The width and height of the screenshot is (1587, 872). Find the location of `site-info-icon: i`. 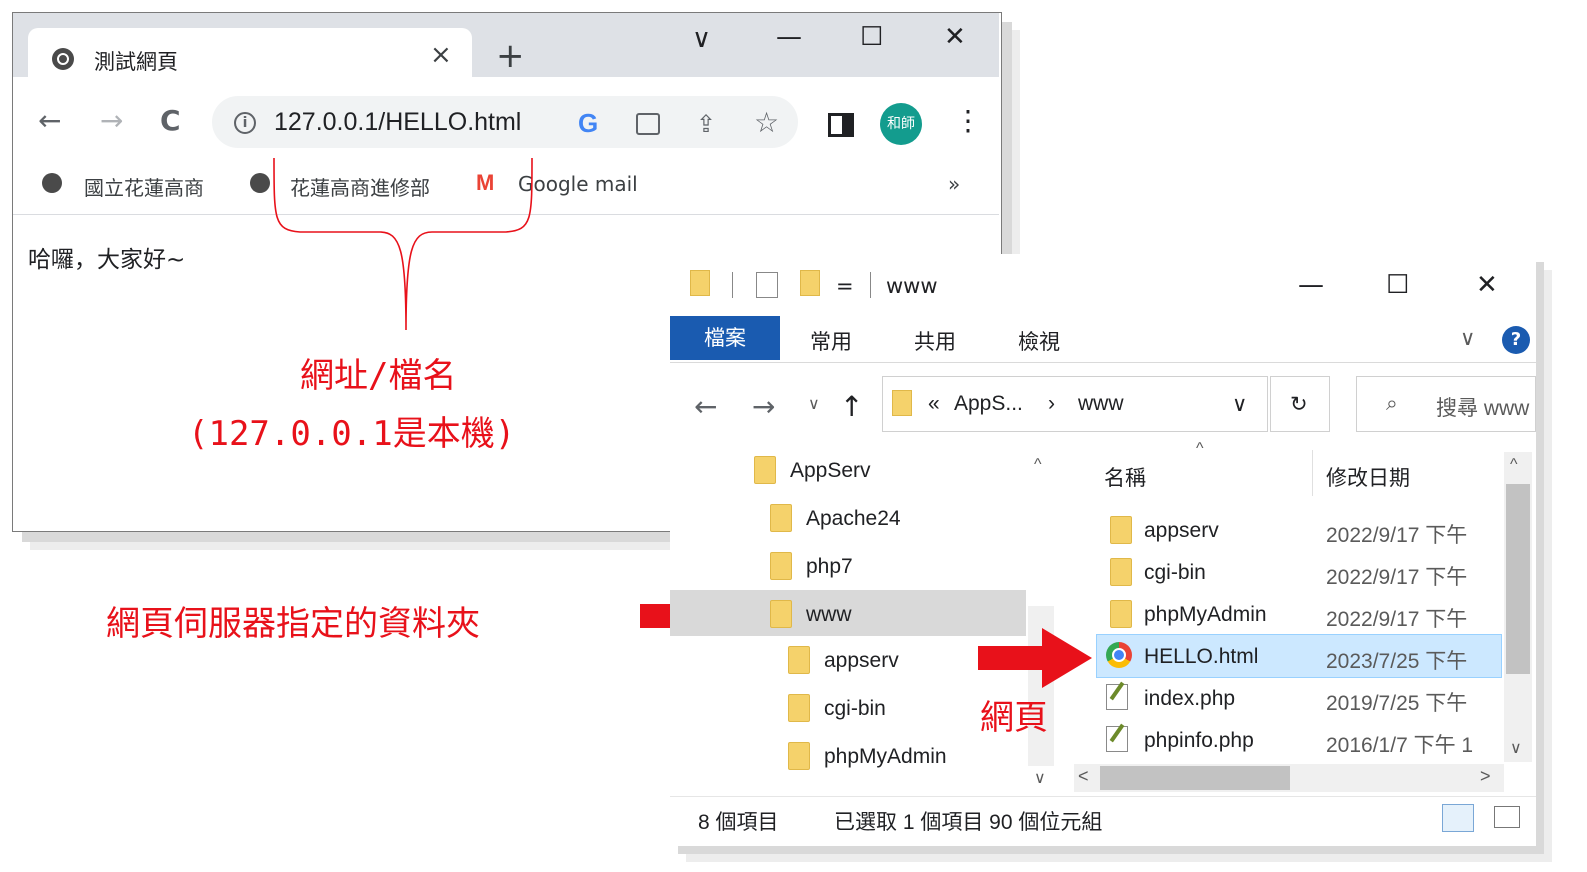

site-info-icon: i is located at coordinates (245, 123).